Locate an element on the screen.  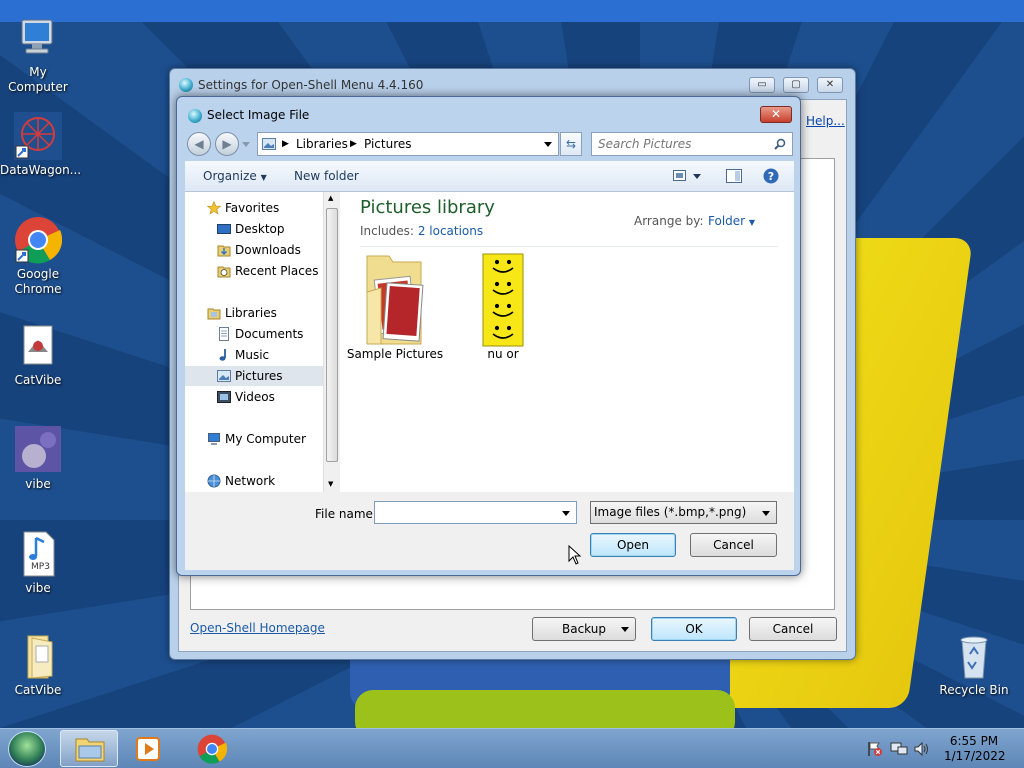
explorer-folder-icon is located at coordinates (90, 750).